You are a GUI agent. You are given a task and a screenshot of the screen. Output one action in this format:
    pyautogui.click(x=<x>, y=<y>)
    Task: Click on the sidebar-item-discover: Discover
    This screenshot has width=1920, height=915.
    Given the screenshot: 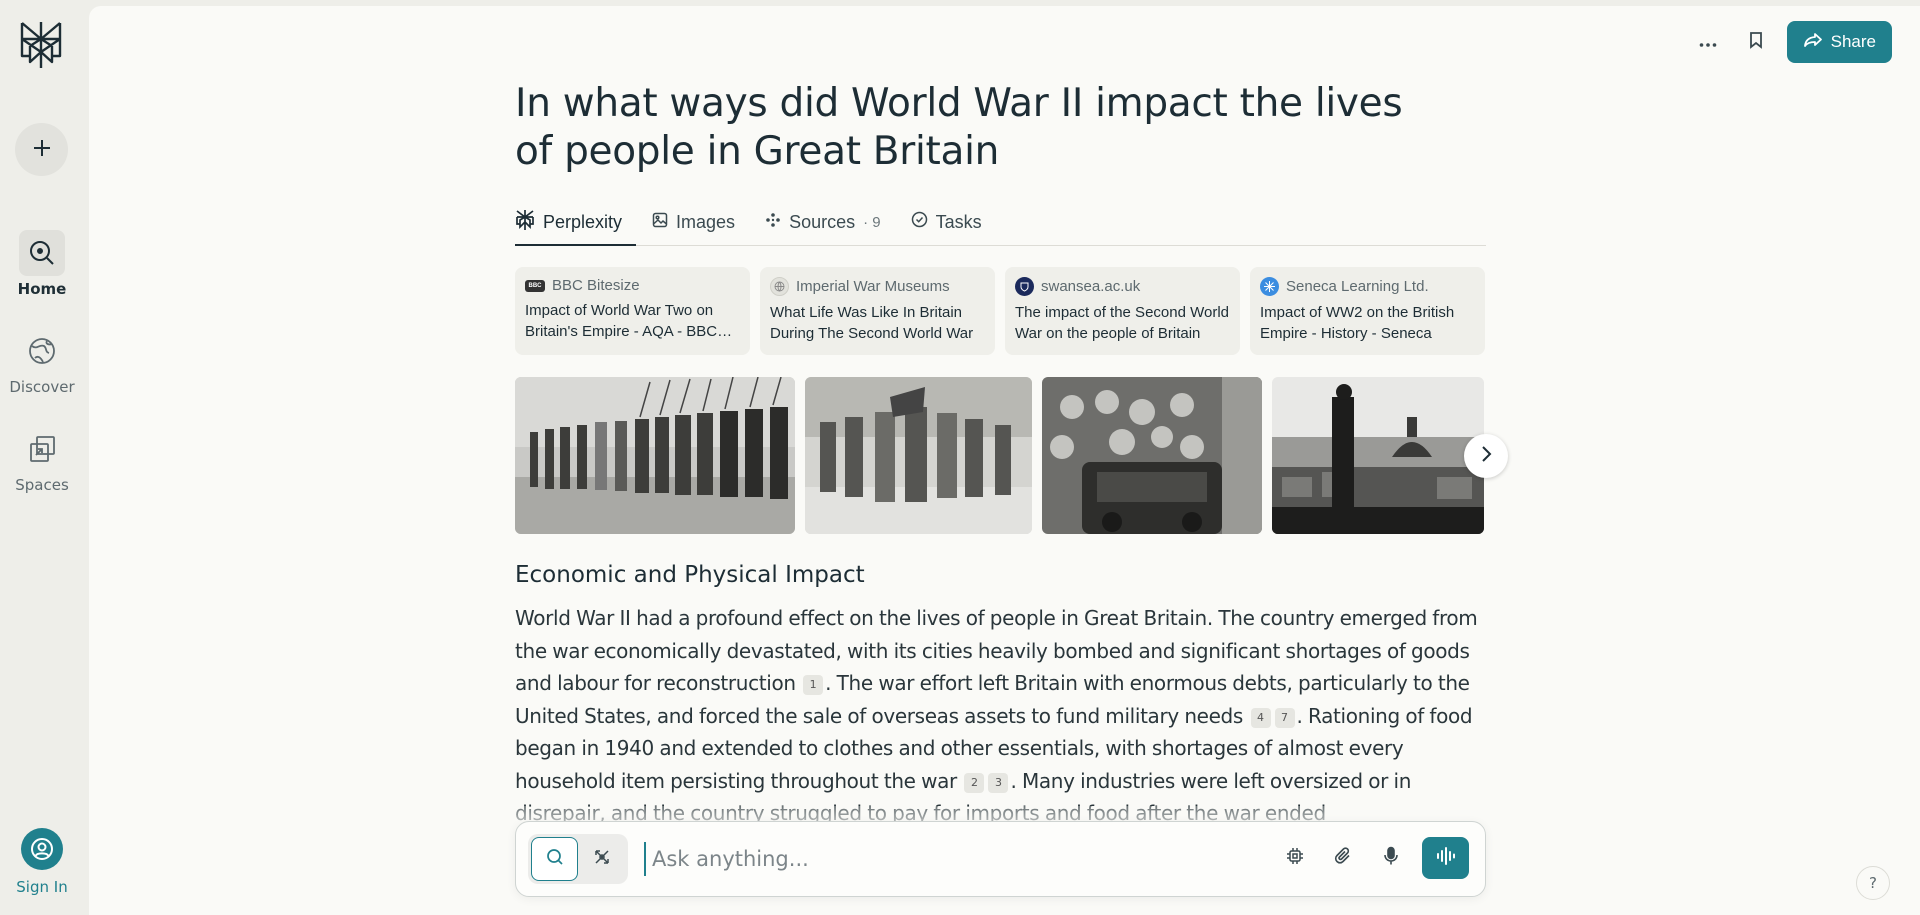 What is the action you would take?
    pyautogui.click(x=42, y=362)
    